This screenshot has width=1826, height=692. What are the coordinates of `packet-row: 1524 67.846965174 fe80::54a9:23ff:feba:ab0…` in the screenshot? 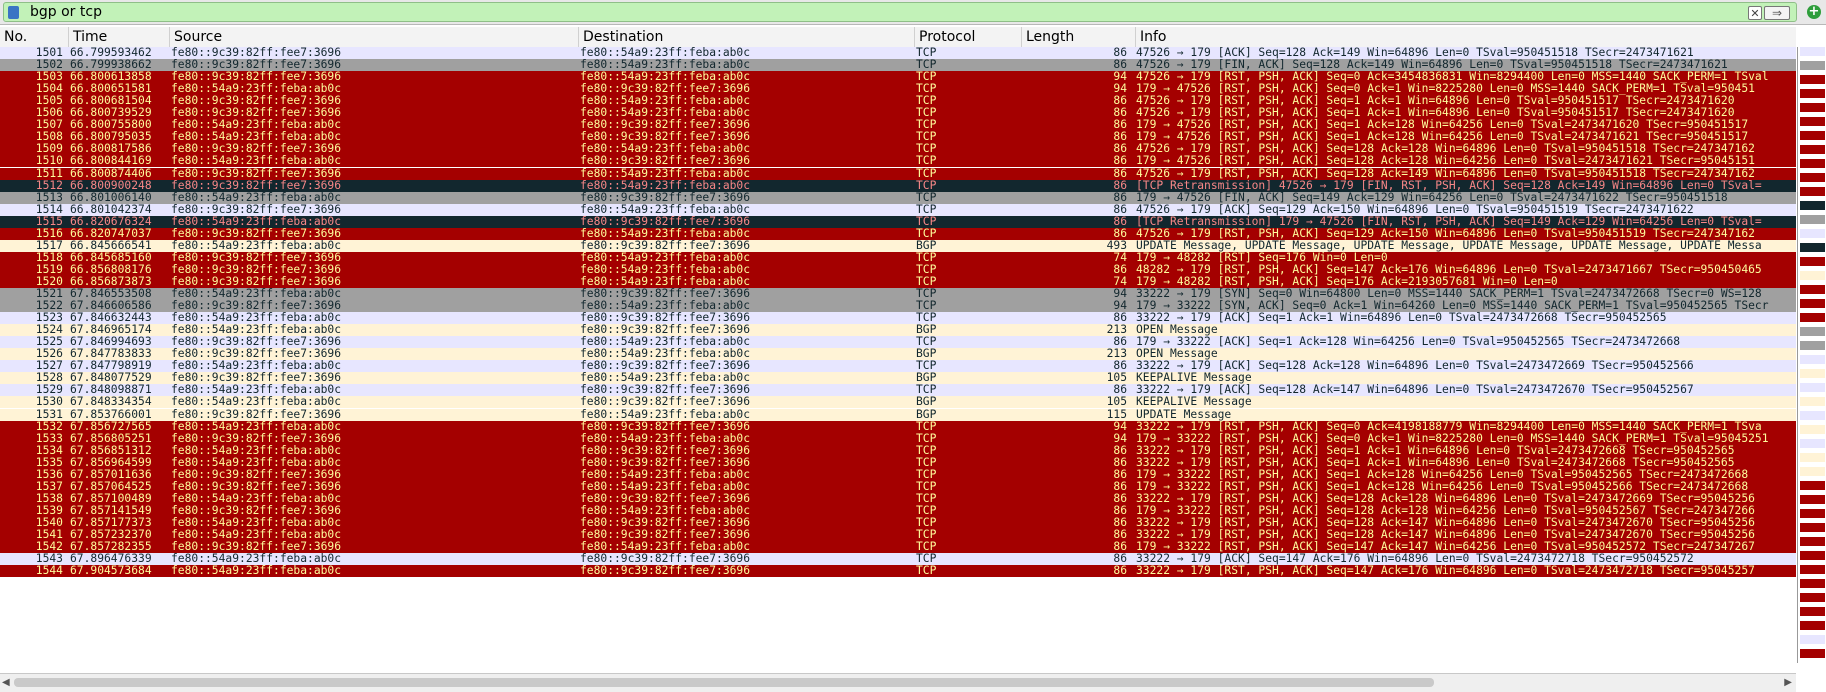 It's located at (898, 330).